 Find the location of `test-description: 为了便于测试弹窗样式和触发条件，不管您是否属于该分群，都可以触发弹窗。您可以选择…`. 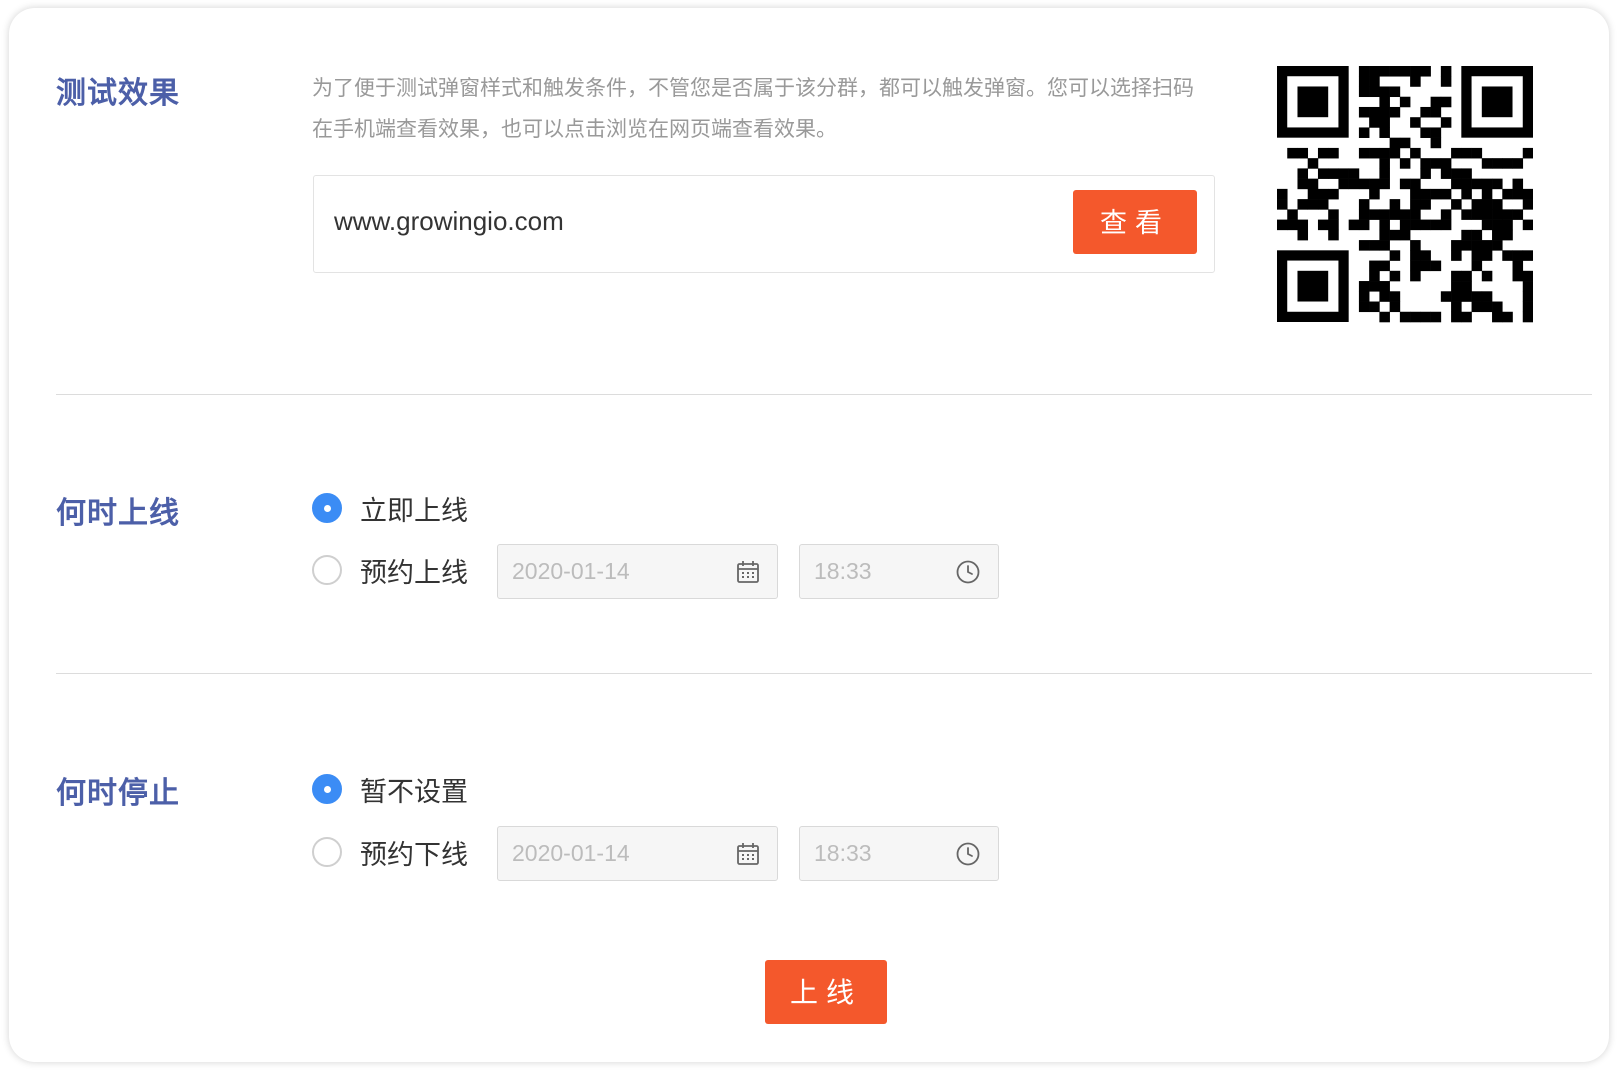

test-description: 为了便于测试弹窗样式和触发条件，不管您是否属于该分群，都可以触发弹窗。您可以选择… is located at coordinates (753, 108).